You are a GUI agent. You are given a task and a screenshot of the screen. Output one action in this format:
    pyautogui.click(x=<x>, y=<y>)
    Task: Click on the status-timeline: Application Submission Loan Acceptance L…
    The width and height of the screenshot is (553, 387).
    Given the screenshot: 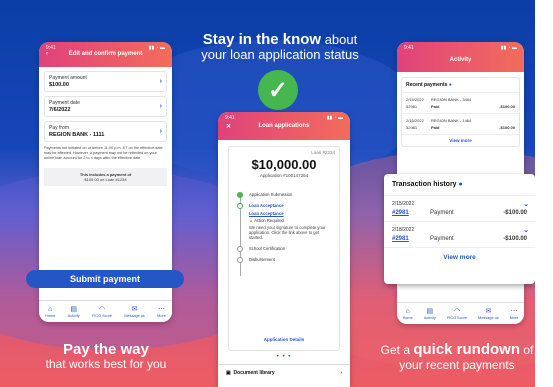 What is the action you would take?
    pyautogui.click(x=288, y=234)
    